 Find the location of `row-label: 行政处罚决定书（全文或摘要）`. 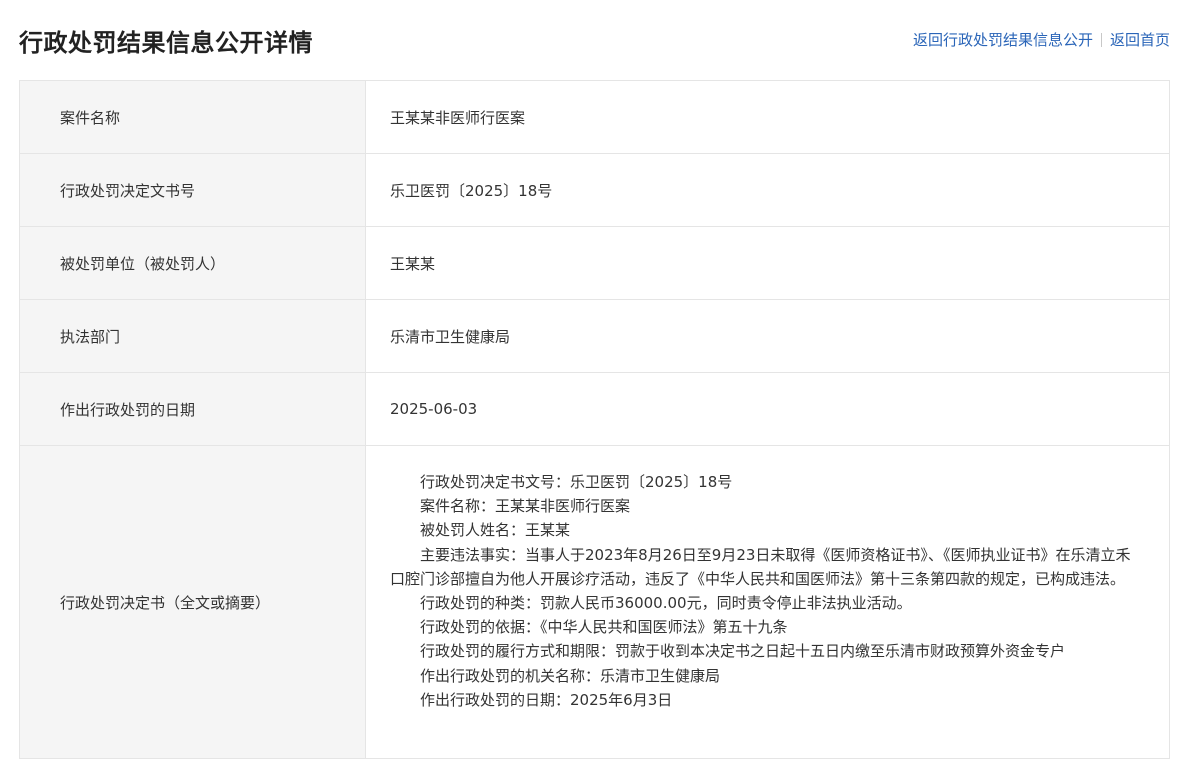

row-label: 行政处罚决定书（全文或摘要） is located at coordinates (193, 602).